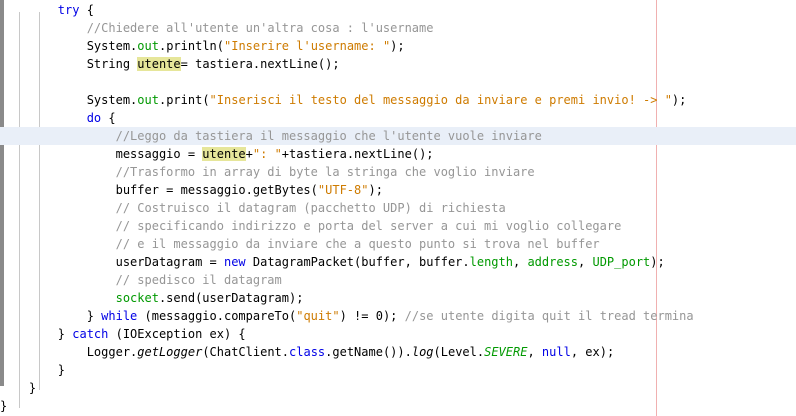 This screenshot has height=416, width=796. I want to click on code-token: .print(, so click(184, 100).